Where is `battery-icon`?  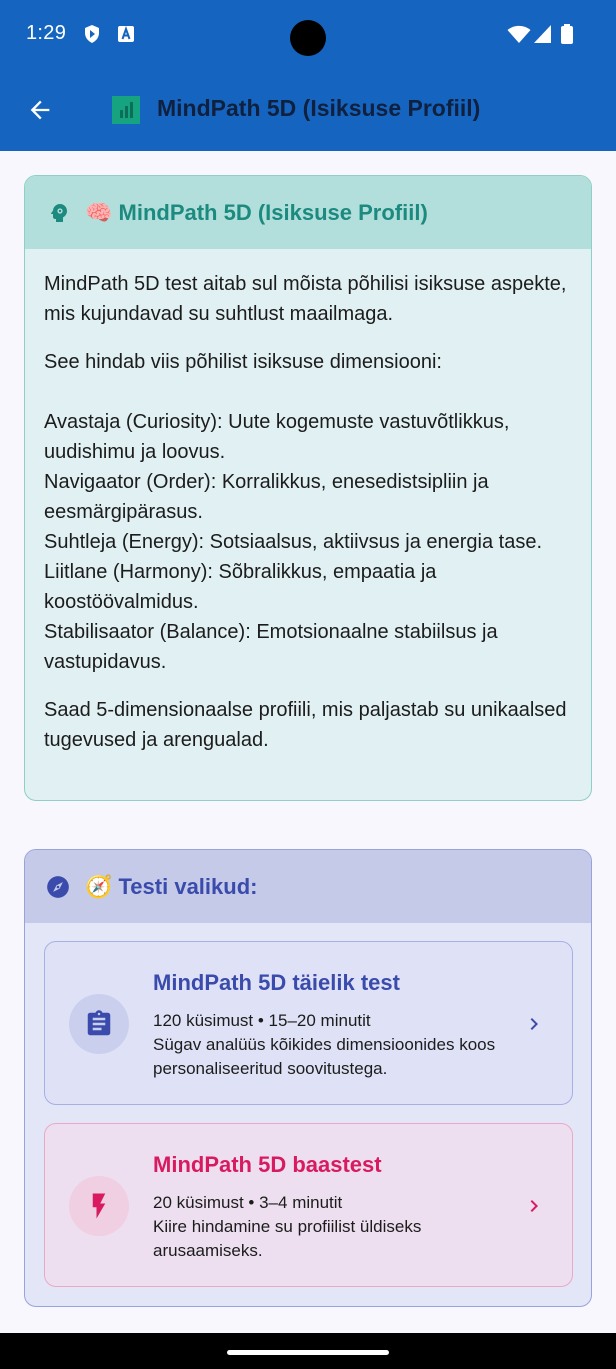 battery-icon is located at coordinates (567, 34).